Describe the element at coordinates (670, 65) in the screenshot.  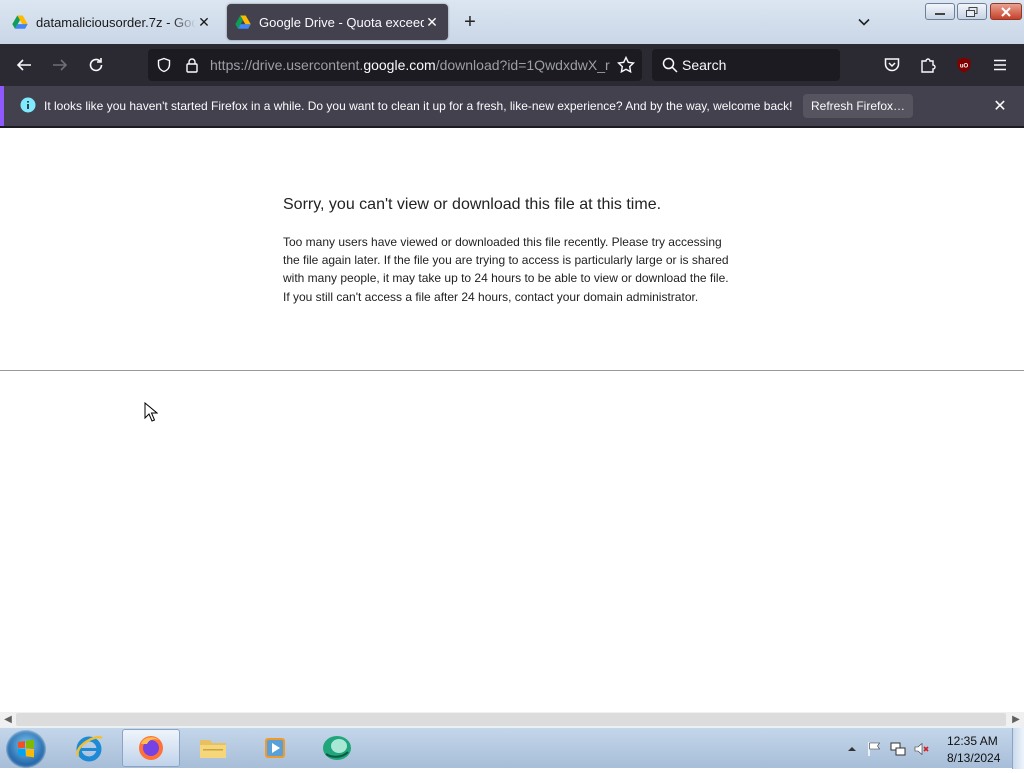
I see `search-icon` at that location.